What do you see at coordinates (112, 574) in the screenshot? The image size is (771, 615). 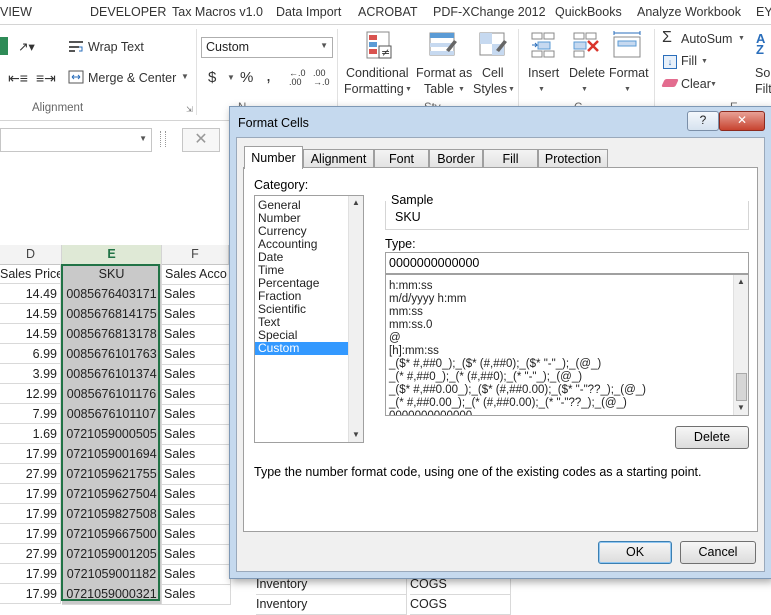 I see `table-cell: 0721059001182` at bounding box center [112, 574].